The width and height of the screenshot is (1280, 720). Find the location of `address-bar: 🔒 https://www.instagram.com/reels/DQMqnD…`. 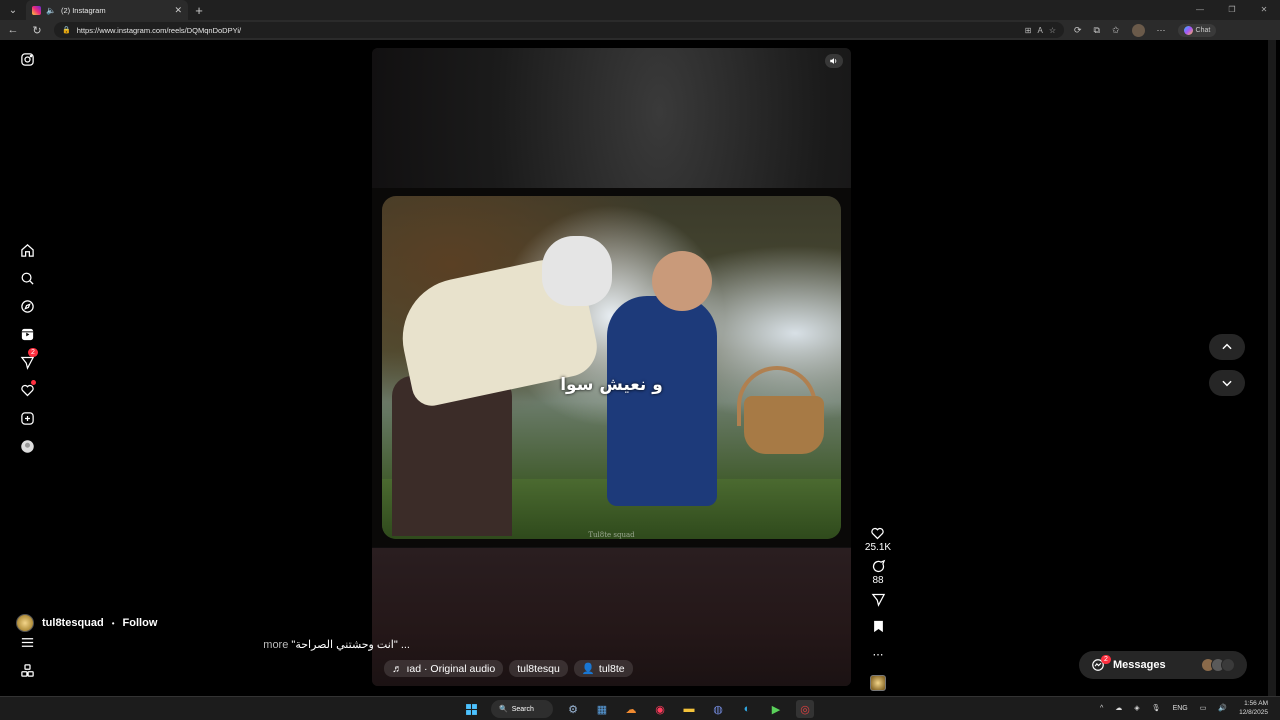

address-bar: 🔒 https://www.instagram.com/reels/DQMqnD… is located at coordinates (559, 30).